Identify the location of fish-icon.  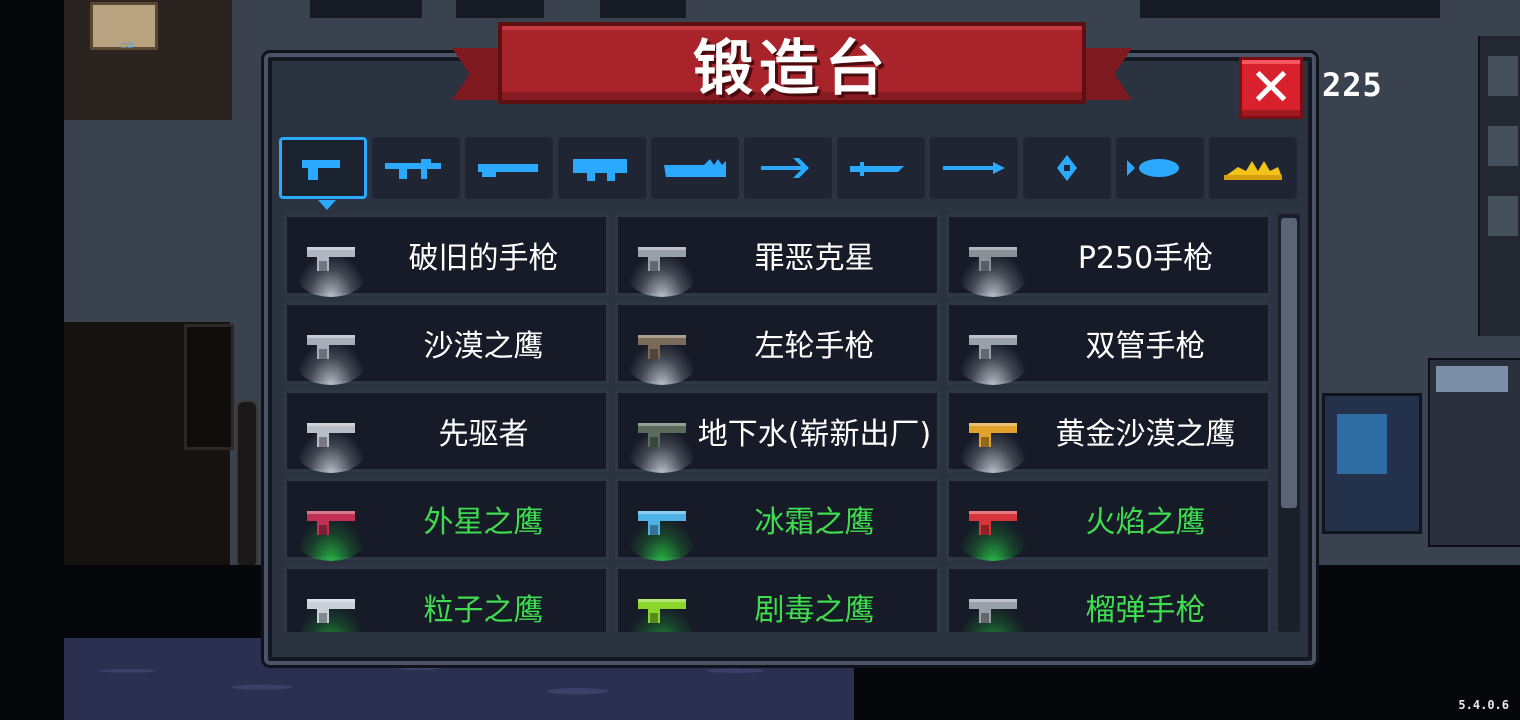
(1153, 168).